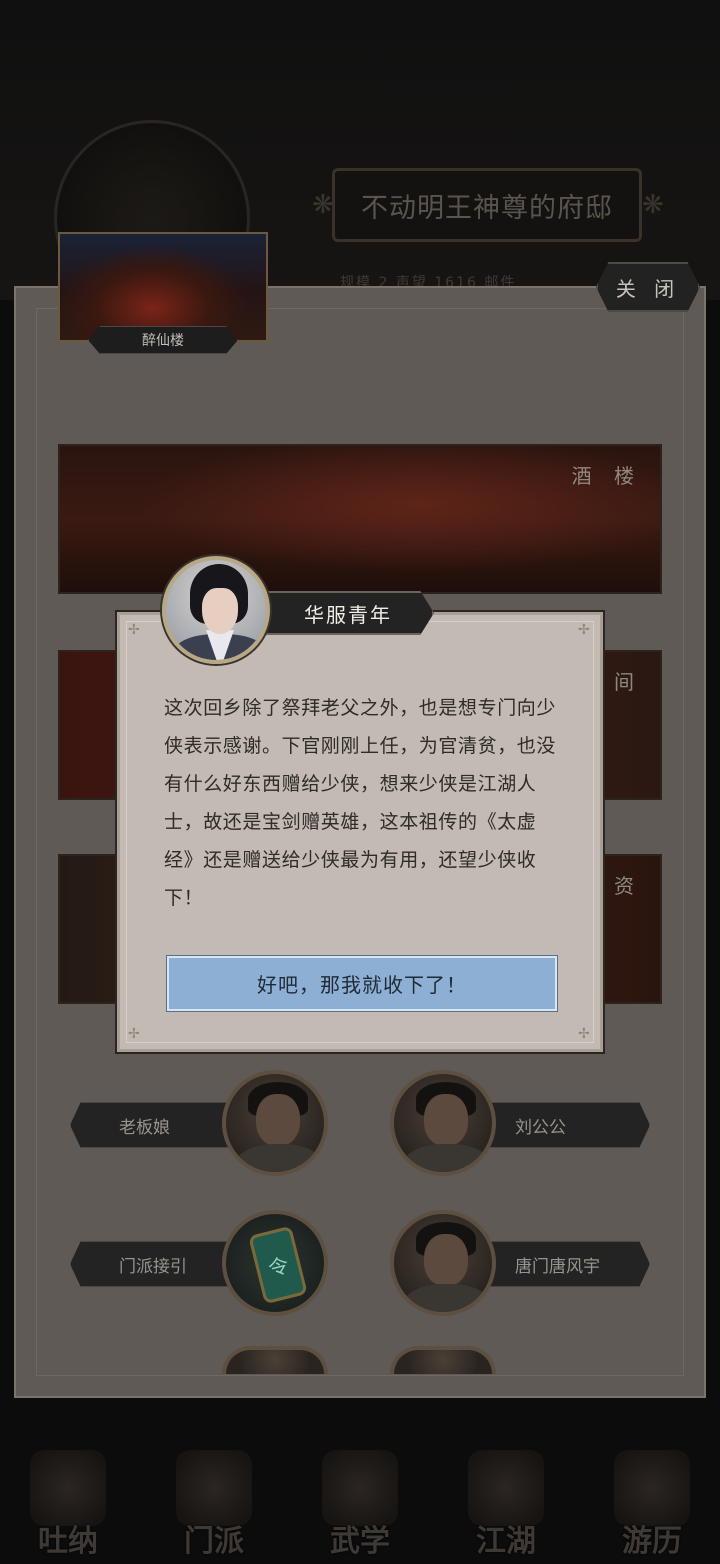 The image size is (720, 1564). I want to click on meditation-icon, so click(68, 1488).